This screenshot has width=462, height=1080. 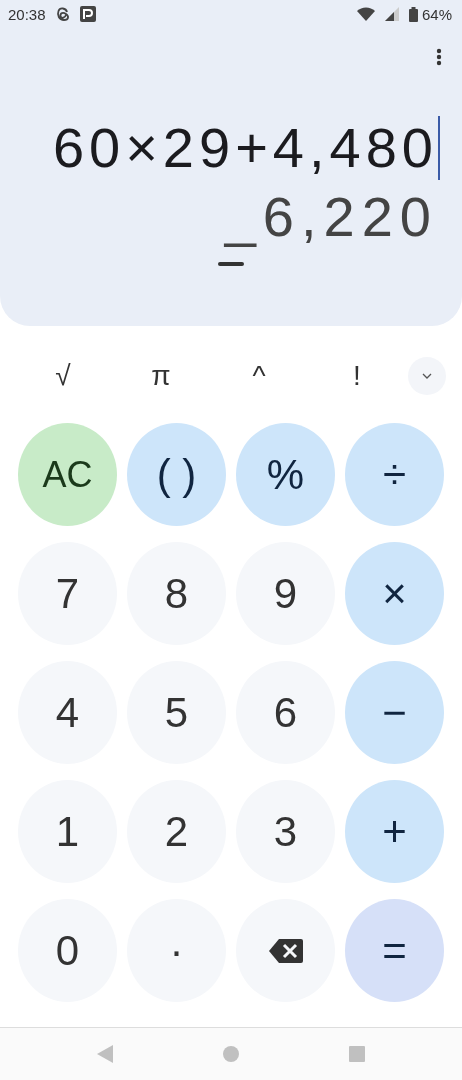 I want to click on back-icon, so click(x=105, y=1054).